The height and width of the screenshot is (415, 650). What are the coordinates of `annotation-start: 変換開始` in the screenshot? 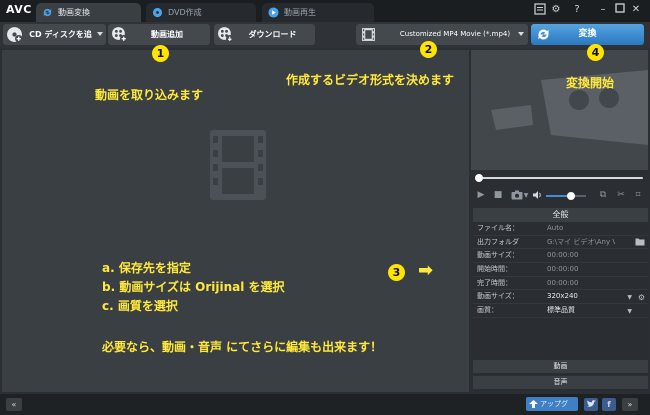 It's located at (590, 83).